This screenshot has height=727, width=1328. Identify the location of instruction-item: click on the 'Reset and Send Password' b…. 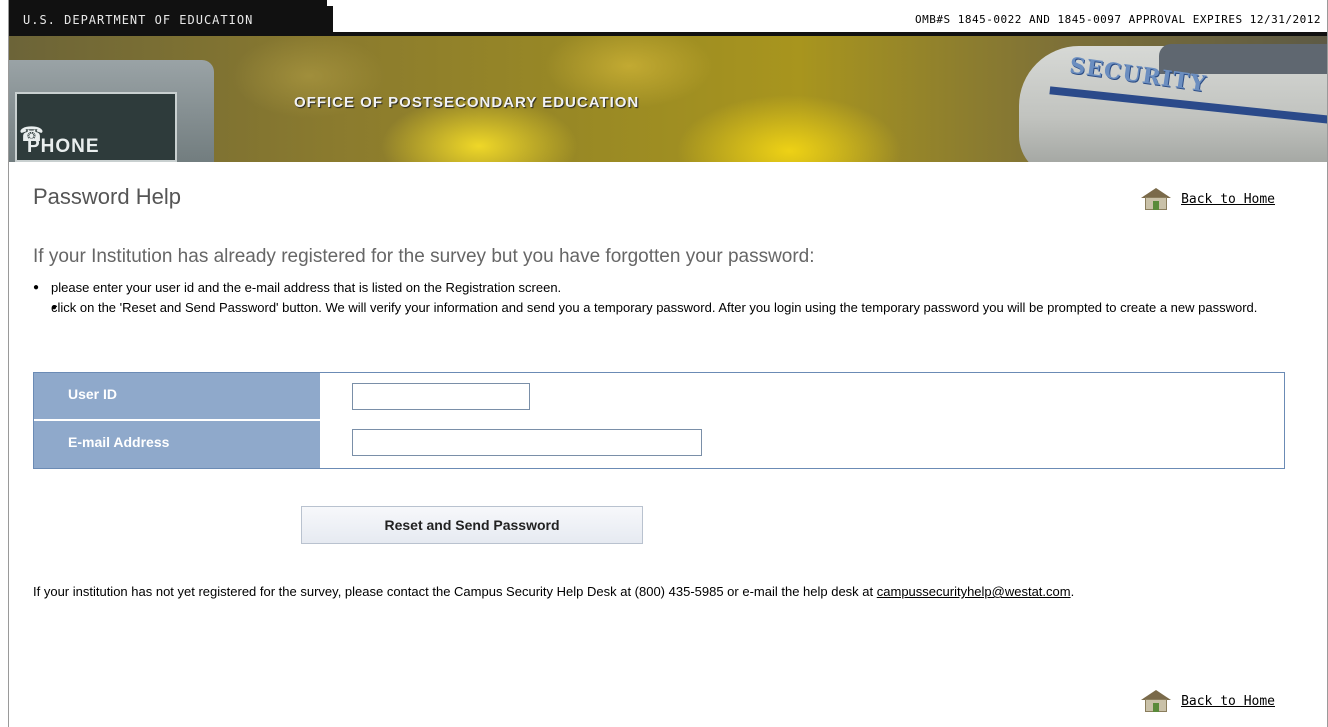
(663, 308).